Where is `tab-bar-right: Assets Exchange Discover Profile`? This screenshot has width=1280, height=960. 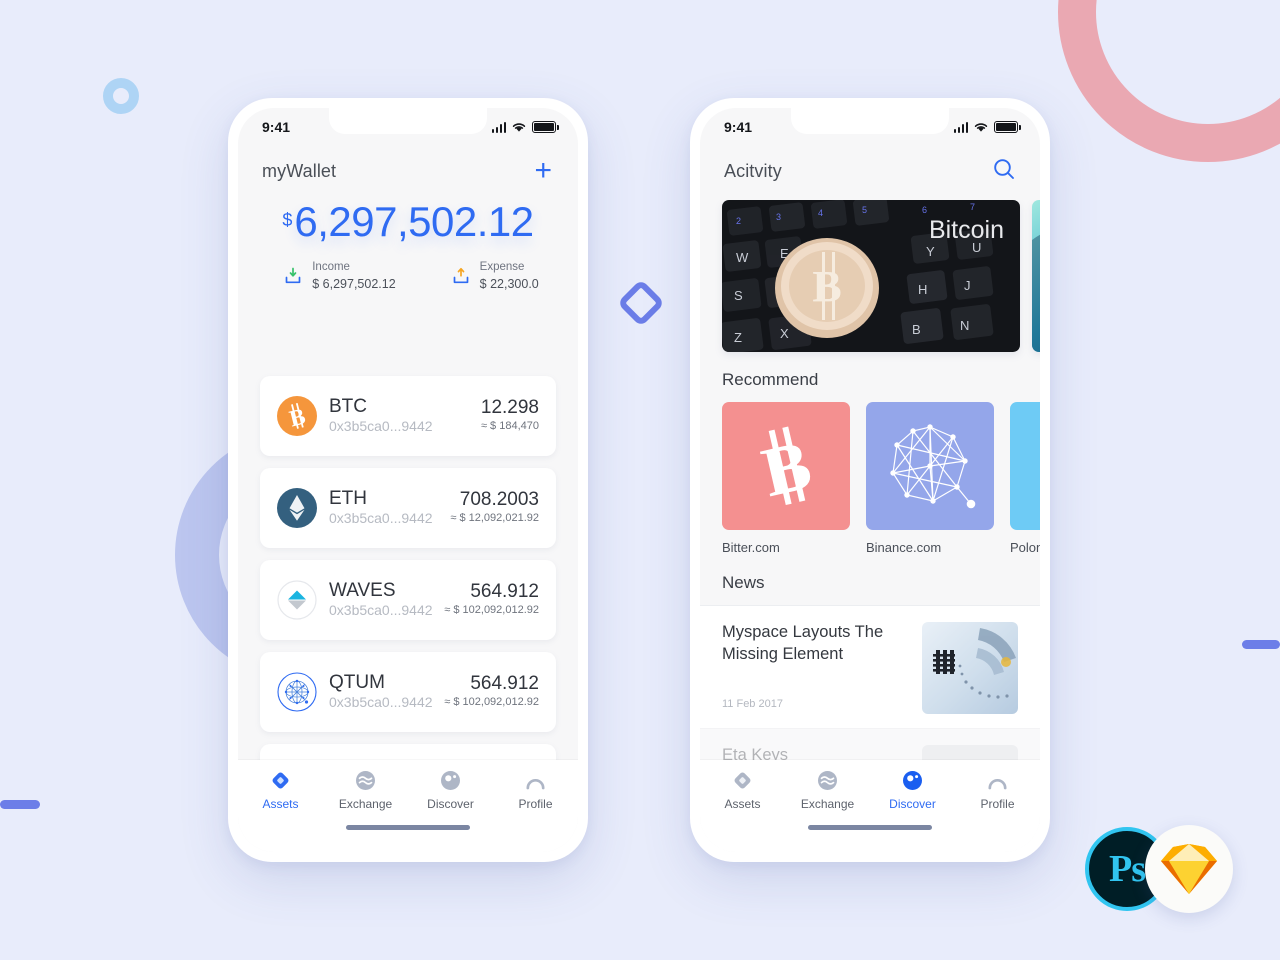
tab-bar-right: Assets Exchange Discover Profile is located at coordinates (870, 806).